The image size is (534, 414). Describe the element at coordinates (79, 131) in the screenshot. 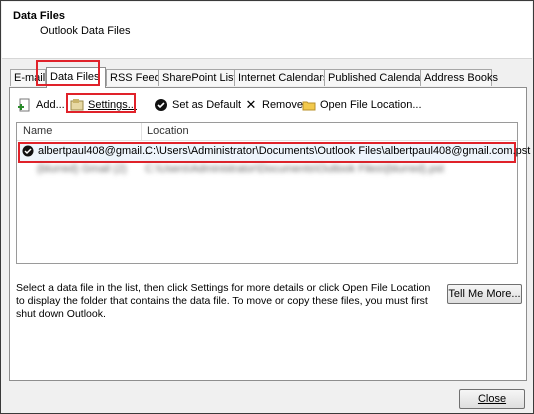

I see `column-name: Name` at that location.